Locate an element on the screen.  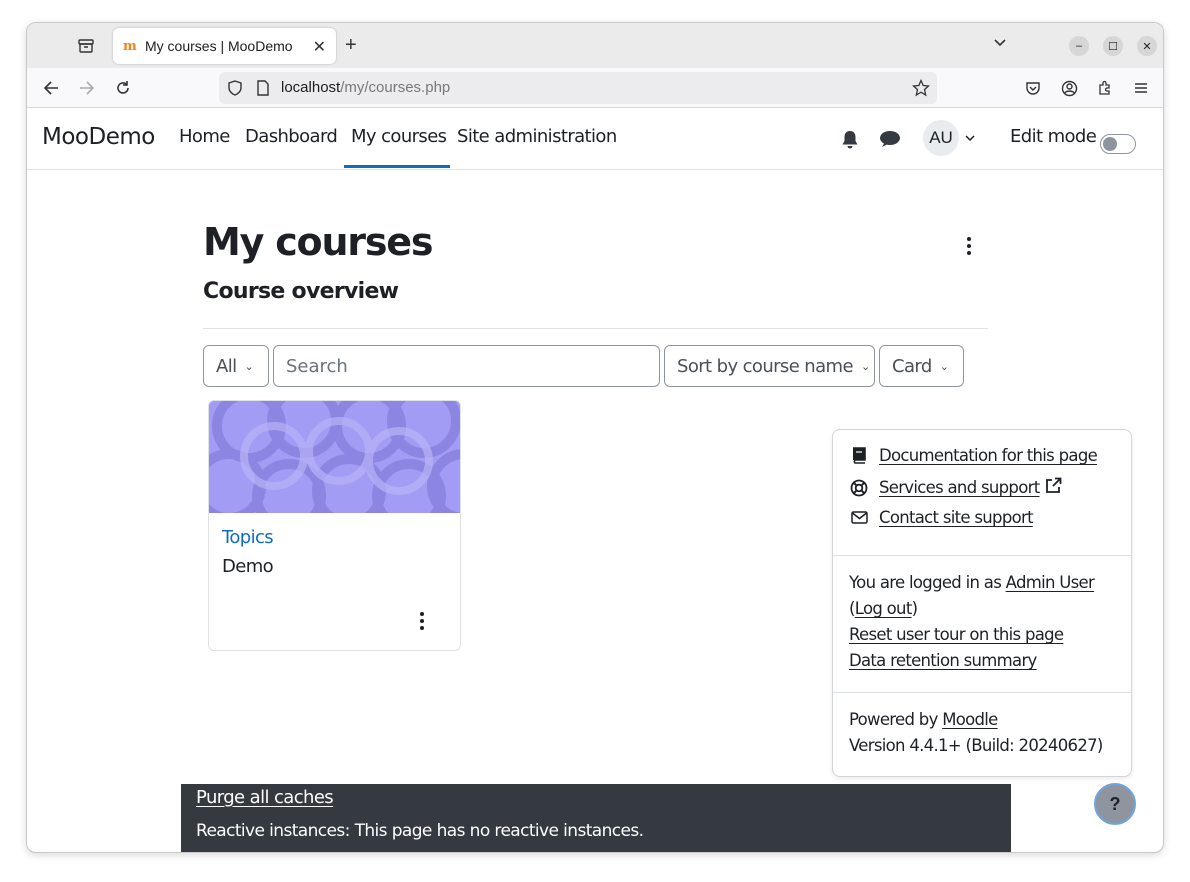
tab-list-chevron-icon is located at coordinates (1000, 44).